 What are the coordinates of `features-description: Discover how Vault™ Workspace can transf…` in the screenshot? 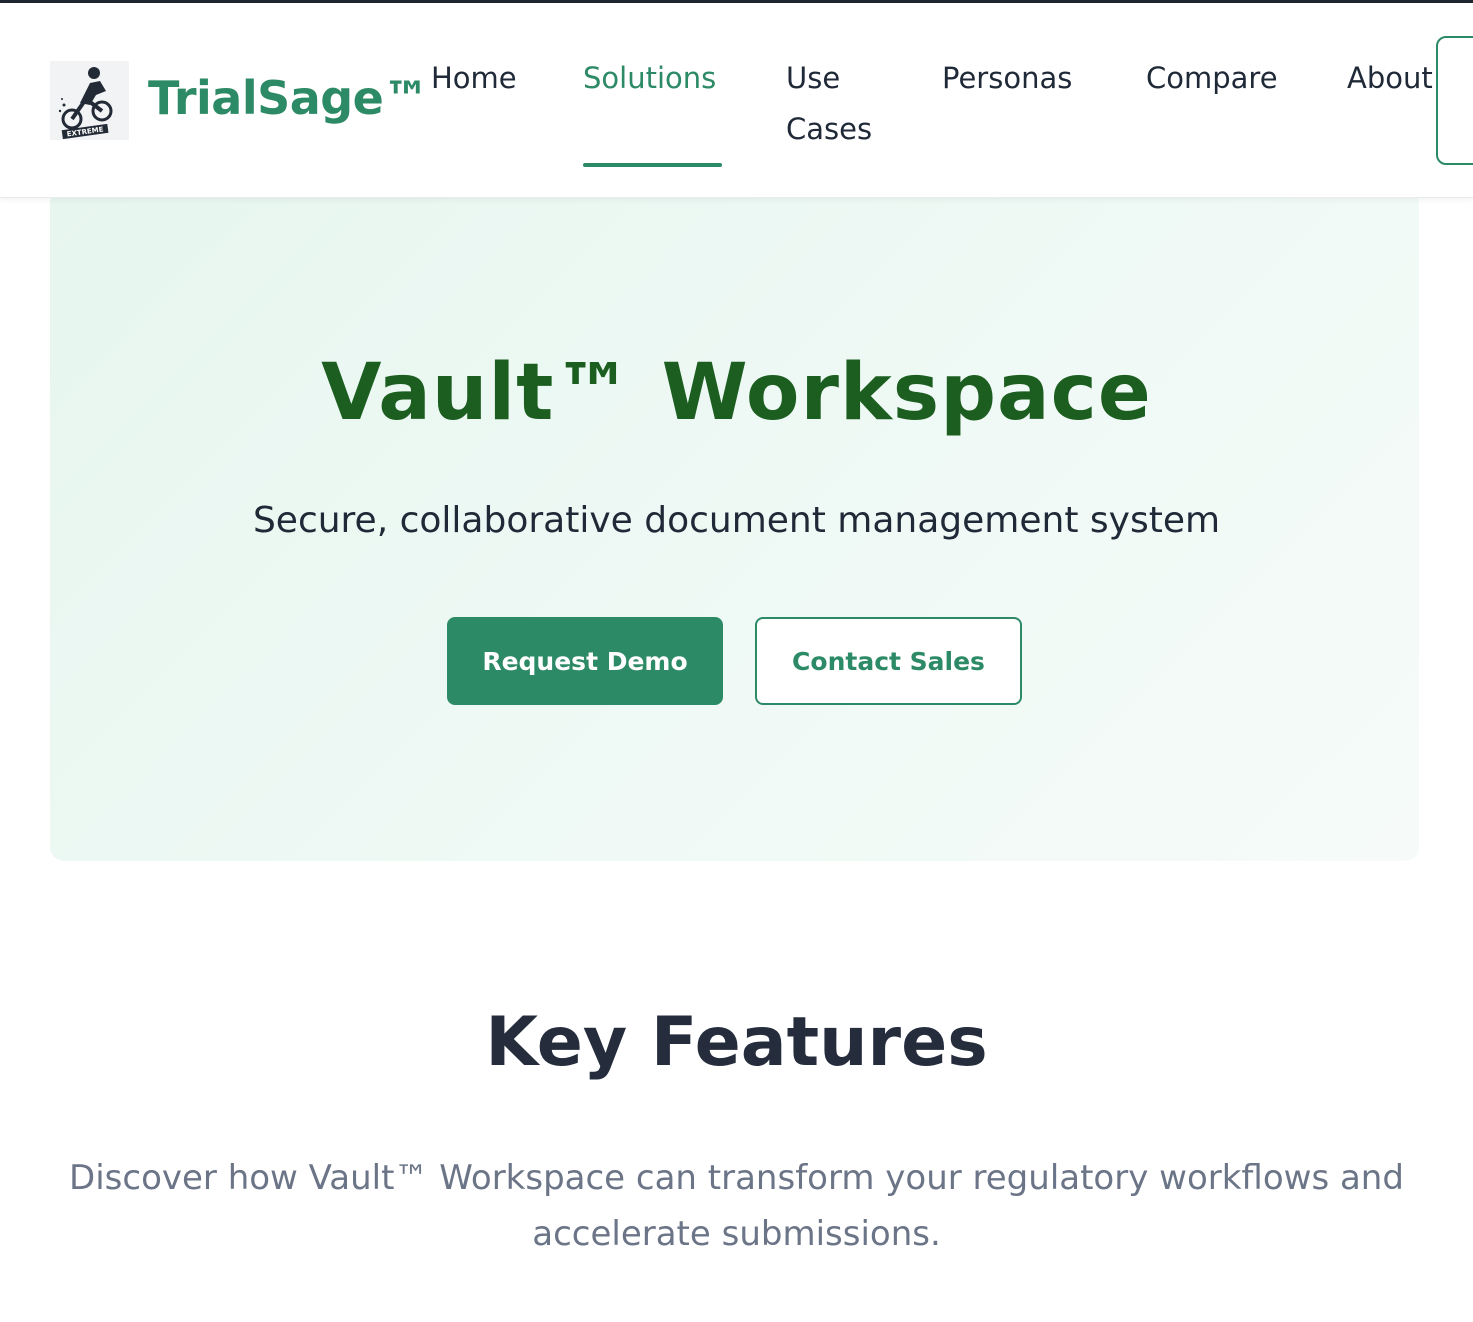 It's located at (736, 1206).